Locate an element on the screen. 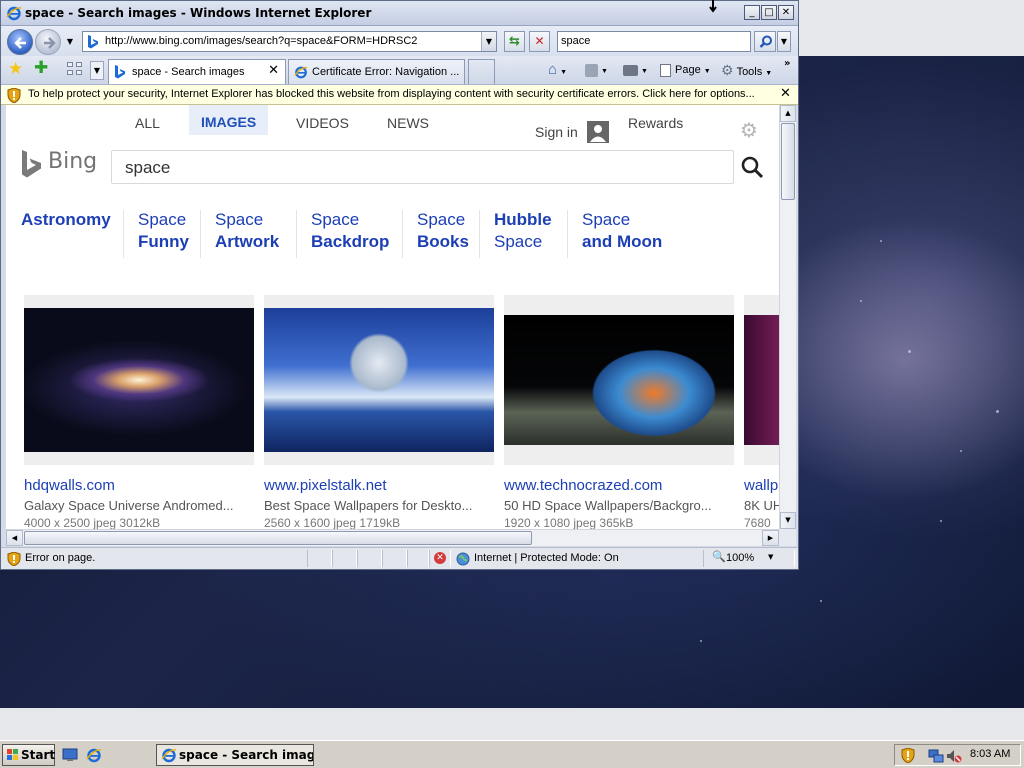 The width and height of the screenshot is (1024, 768). history-dropdown-button: ▼ is located at coordinates (70, 42).